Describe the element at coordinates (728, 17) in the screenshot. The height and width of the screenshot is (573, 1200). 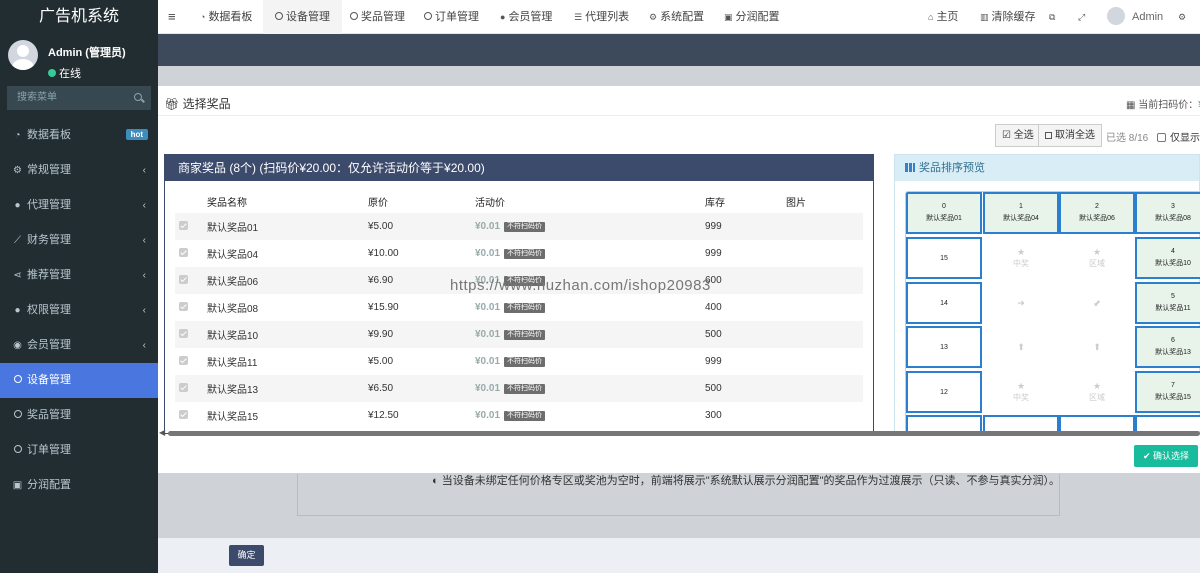
I see `money-icon: ▣` at that location.